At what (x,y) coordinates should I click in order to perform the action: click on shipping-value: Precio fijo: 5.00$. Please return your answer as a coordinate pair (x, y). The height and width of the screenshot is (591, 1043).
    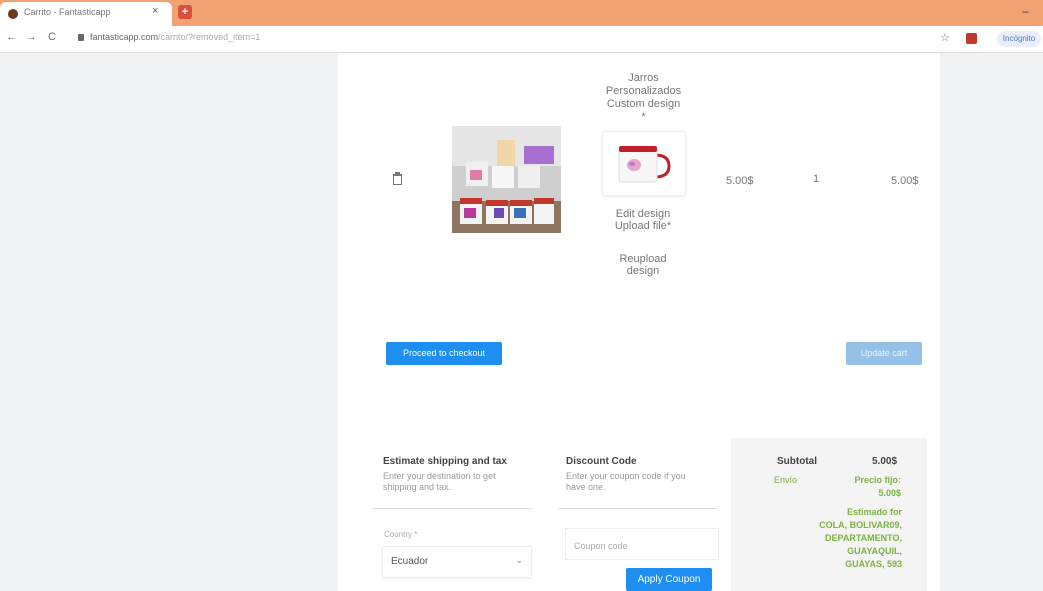
    Looking at the image, I should click on (877, 486).